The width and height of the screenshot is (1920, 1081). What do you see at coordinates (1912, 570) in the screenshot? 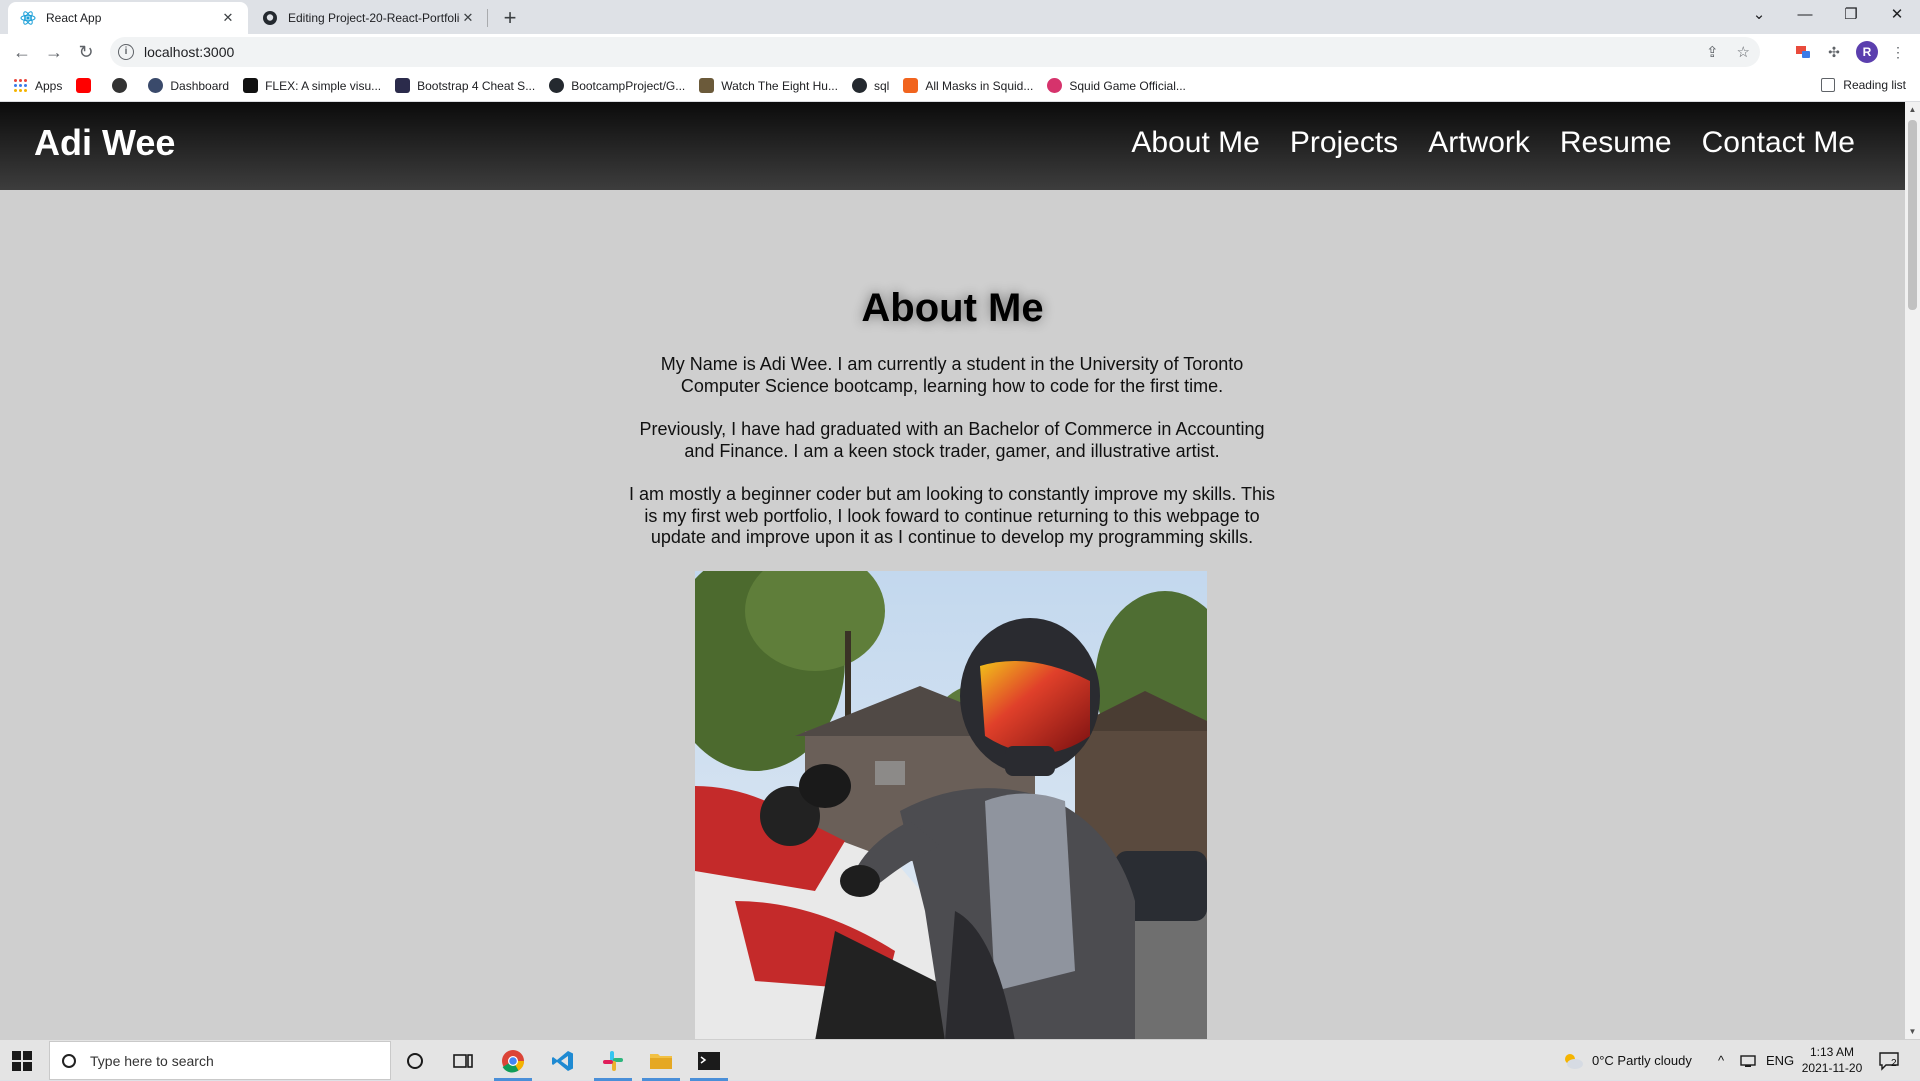
I see `page-scrollbar: ▲ ▼` at bounding box center [1912, 570].